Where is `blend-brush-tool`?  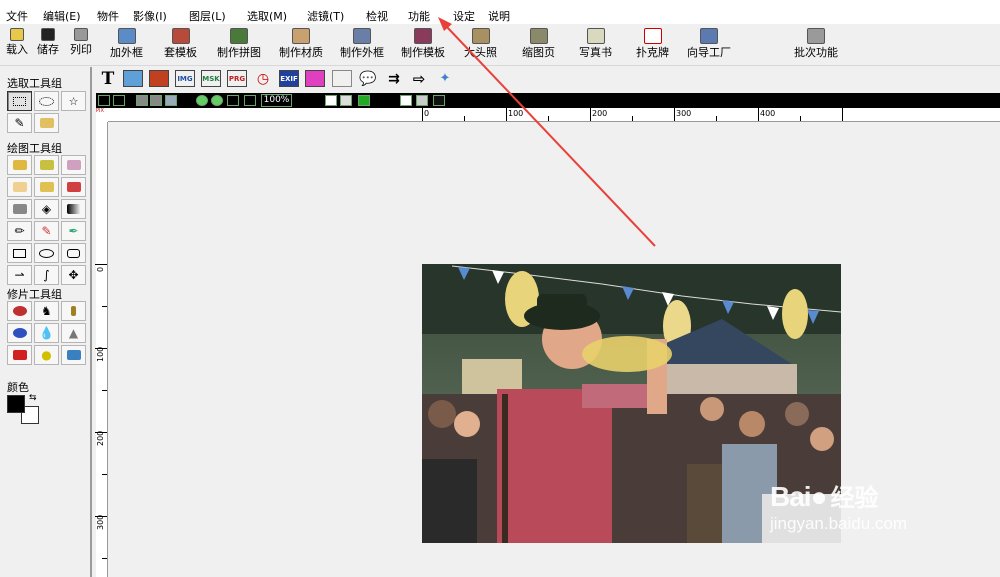
blend-brush-tool is located at coordinates (73, 187).